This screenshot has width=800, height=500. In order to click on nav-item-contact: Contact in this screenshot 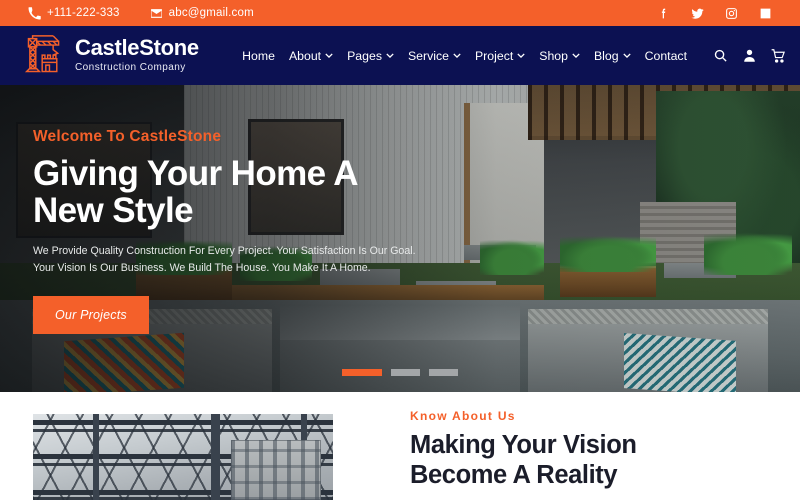, I will do `click(666, 56)`.